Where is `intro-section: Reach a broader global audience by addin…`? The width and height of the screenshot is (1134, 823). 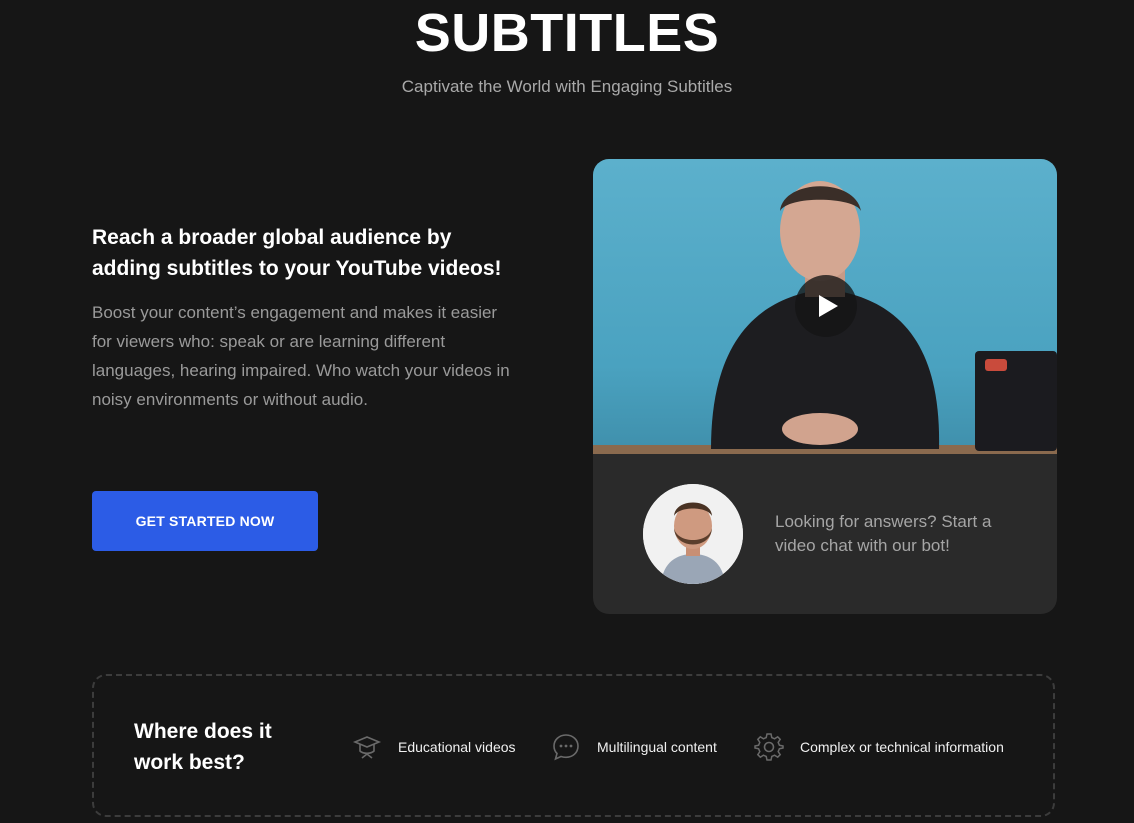
intro-section: Reach a broader global audience by addin… is located at coordinates (307, 318).